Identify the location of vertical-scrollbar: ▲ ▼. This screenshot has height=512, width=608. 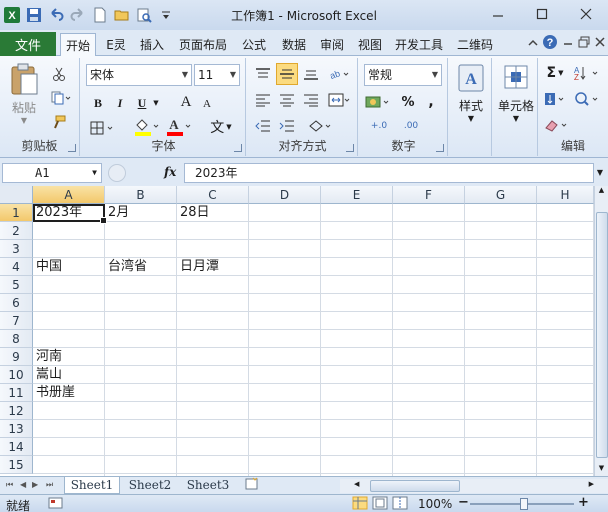
(601, 331).